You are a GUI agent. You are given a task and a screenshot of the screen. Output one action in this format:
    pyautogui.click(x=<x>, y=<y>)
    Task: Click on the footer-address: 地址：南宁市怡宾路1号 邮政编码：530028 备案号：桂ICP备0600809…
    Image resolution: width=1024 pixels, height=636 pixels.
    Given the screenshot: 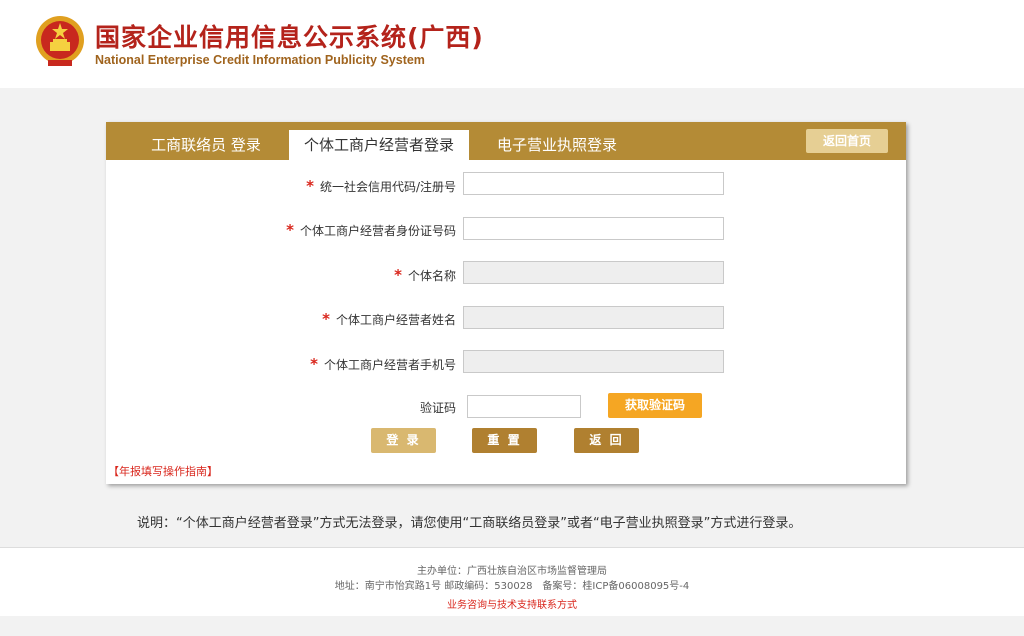 What is the action you would take?
    pyautogui.click(x=512, y=586)
    